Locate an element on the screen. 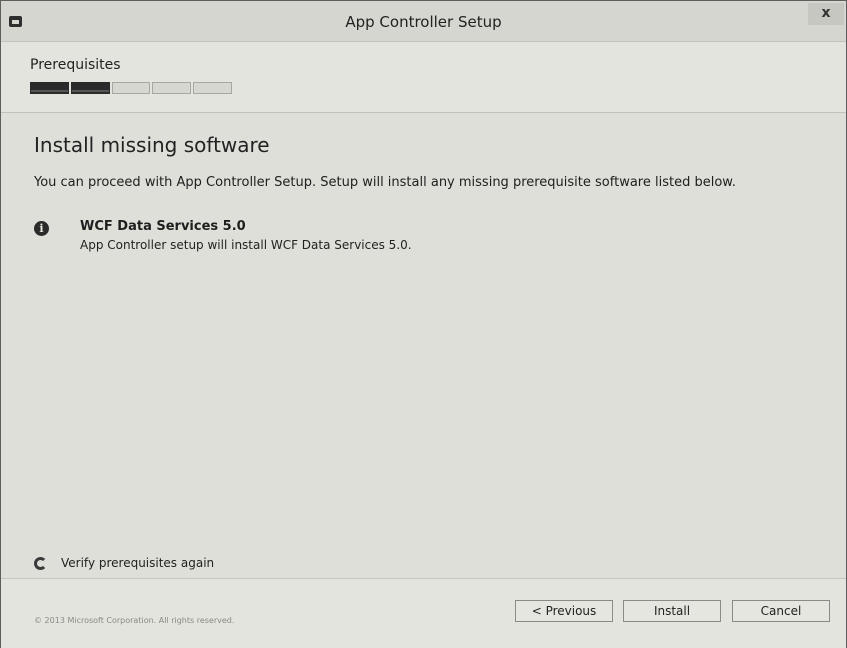 The height and width of the screenshot is (648, 847). title-bar: App Controller Setup x is located at coordinates (423, 21).